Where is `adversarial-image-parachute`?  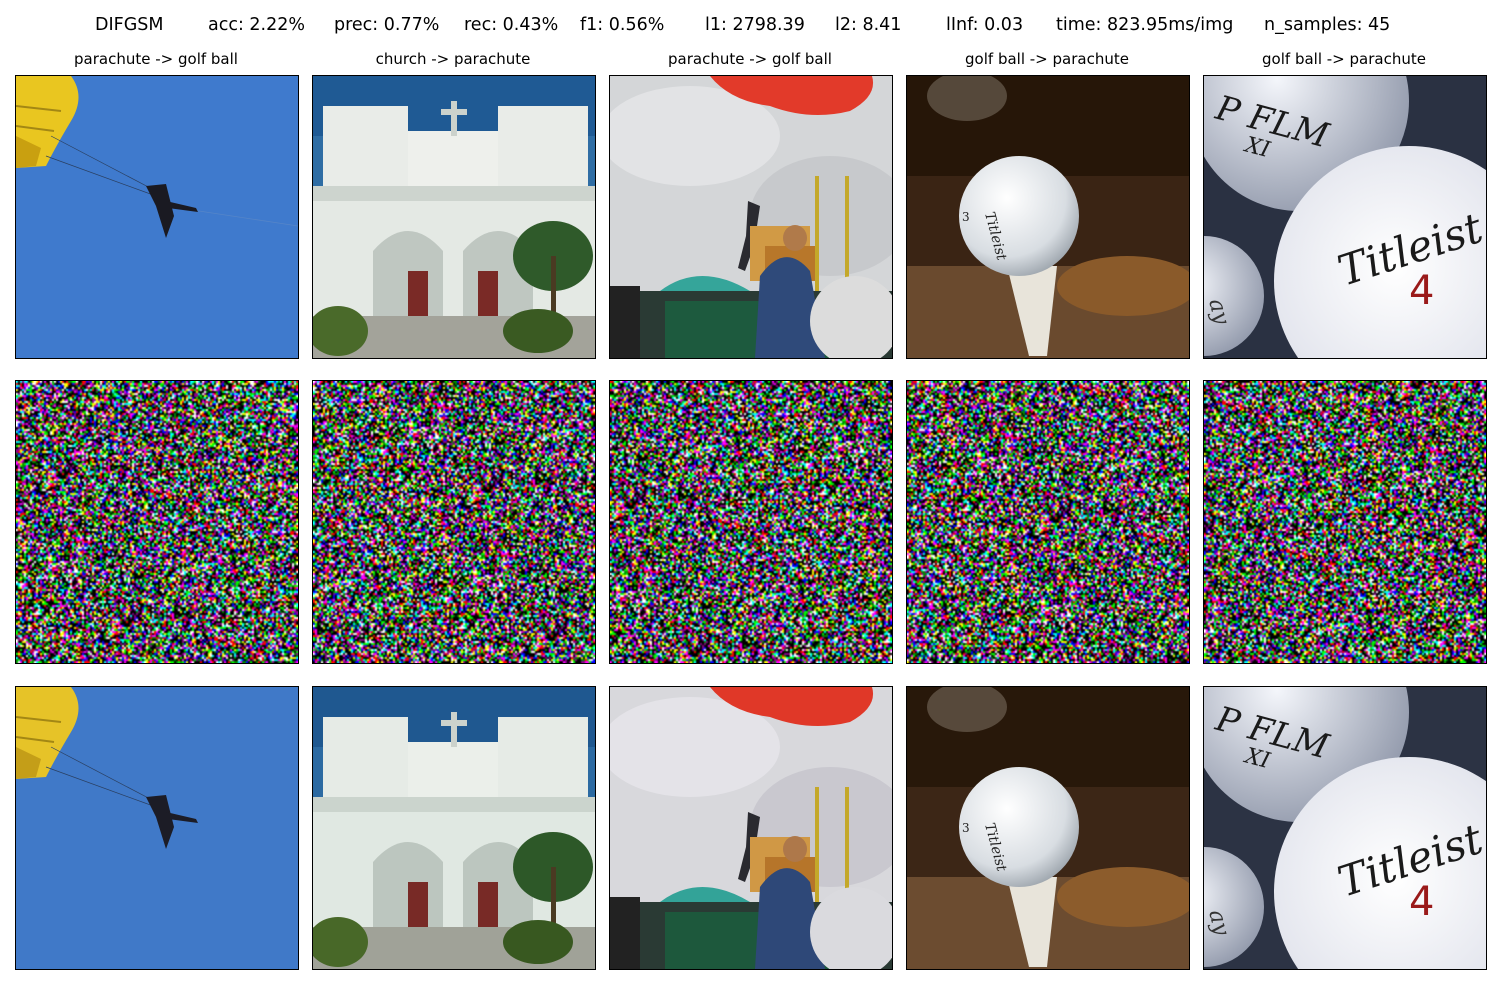
adversarial-image-parachute is located at coordinates (157, 828).